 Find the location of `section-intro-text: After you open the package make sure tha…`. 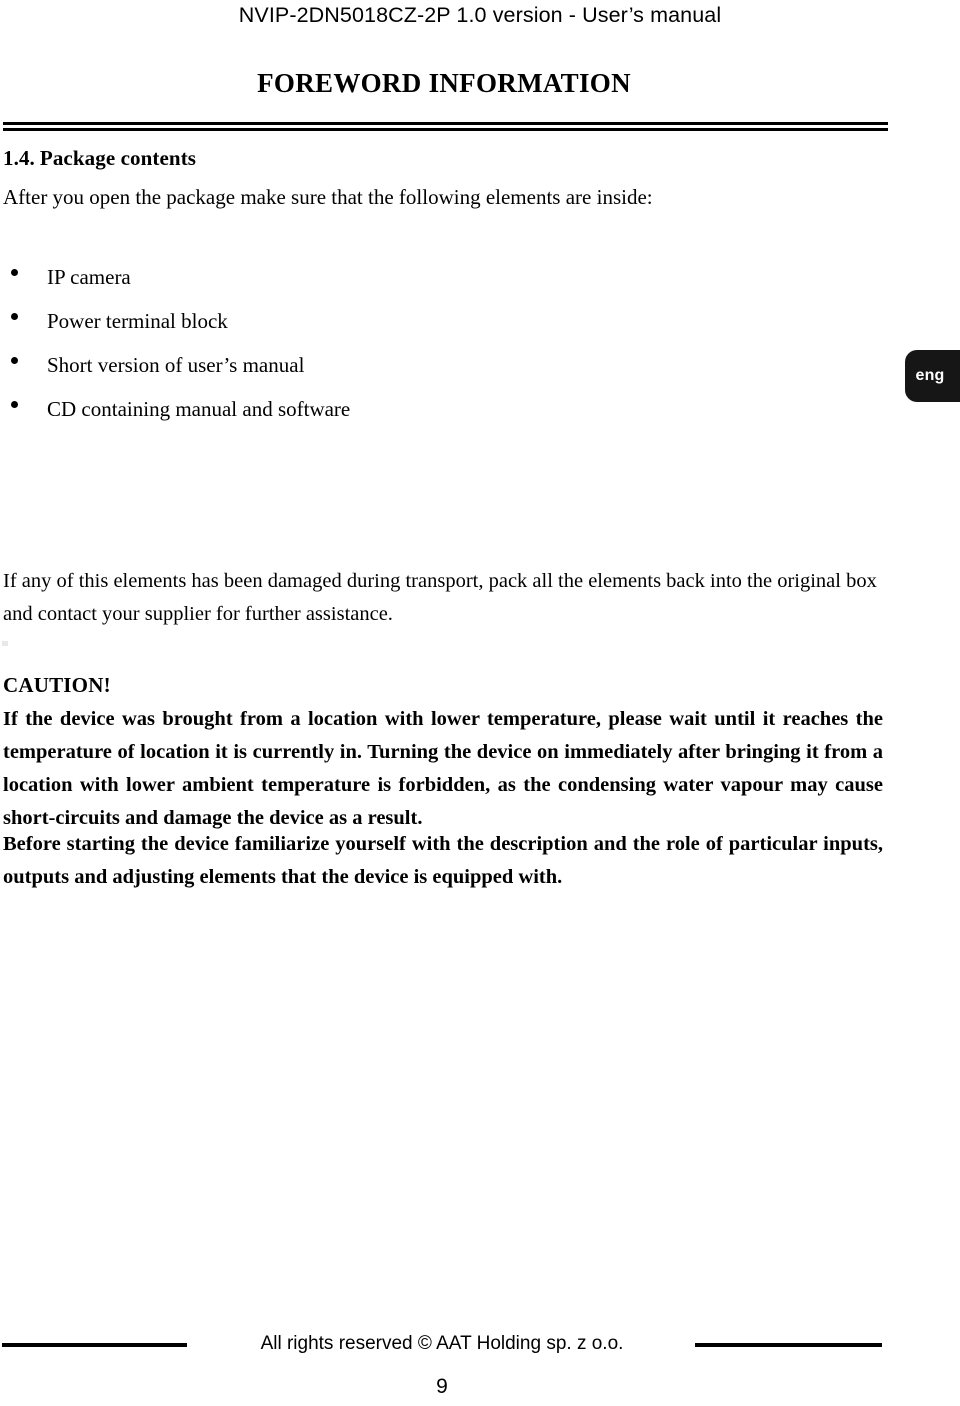

section-intro-text: After you open the package make sure tha… is located at coordinates (328, 197).